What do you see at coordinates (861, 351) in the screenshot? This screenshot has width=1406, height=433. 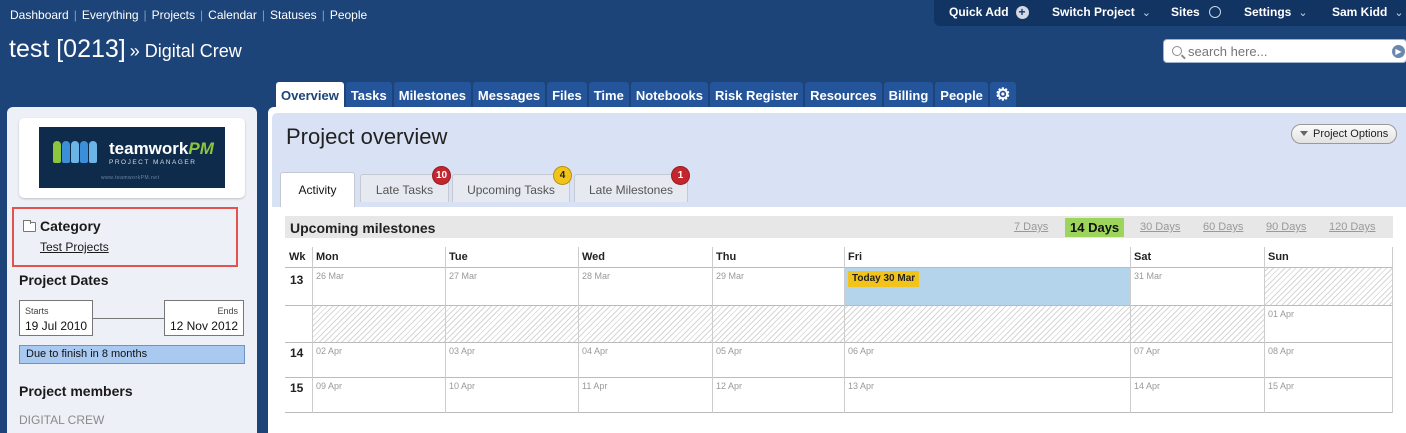 I see `day-cell-date: 06 Apr` at bounding box center [861, 351].